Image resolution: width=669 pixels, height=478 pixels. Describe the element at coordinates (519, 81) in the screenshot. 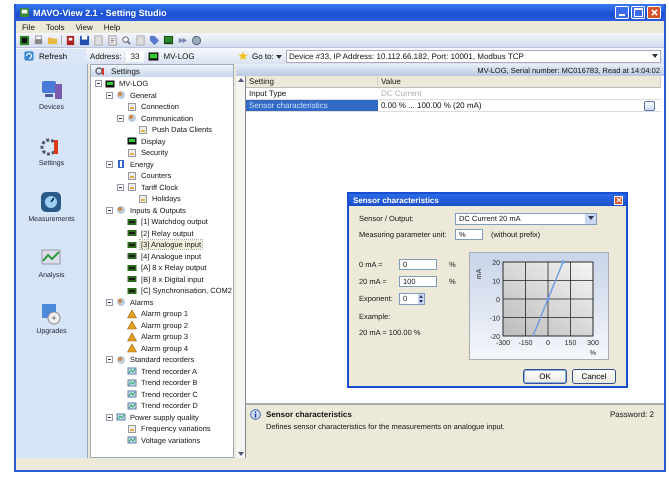

I see `column-header: Value` at that location.